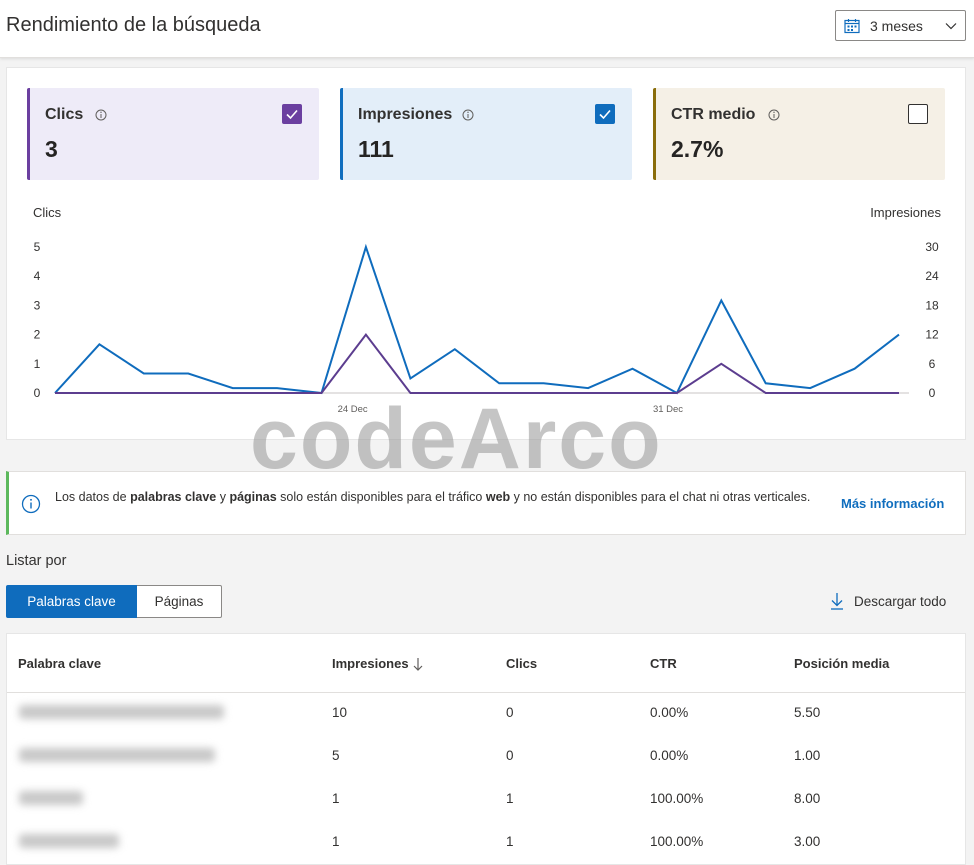  What do you see at coordinates (173, 134) in the screenshot?
I see `metric-card-clics: Clics 3` at bounding box center [173, 134].